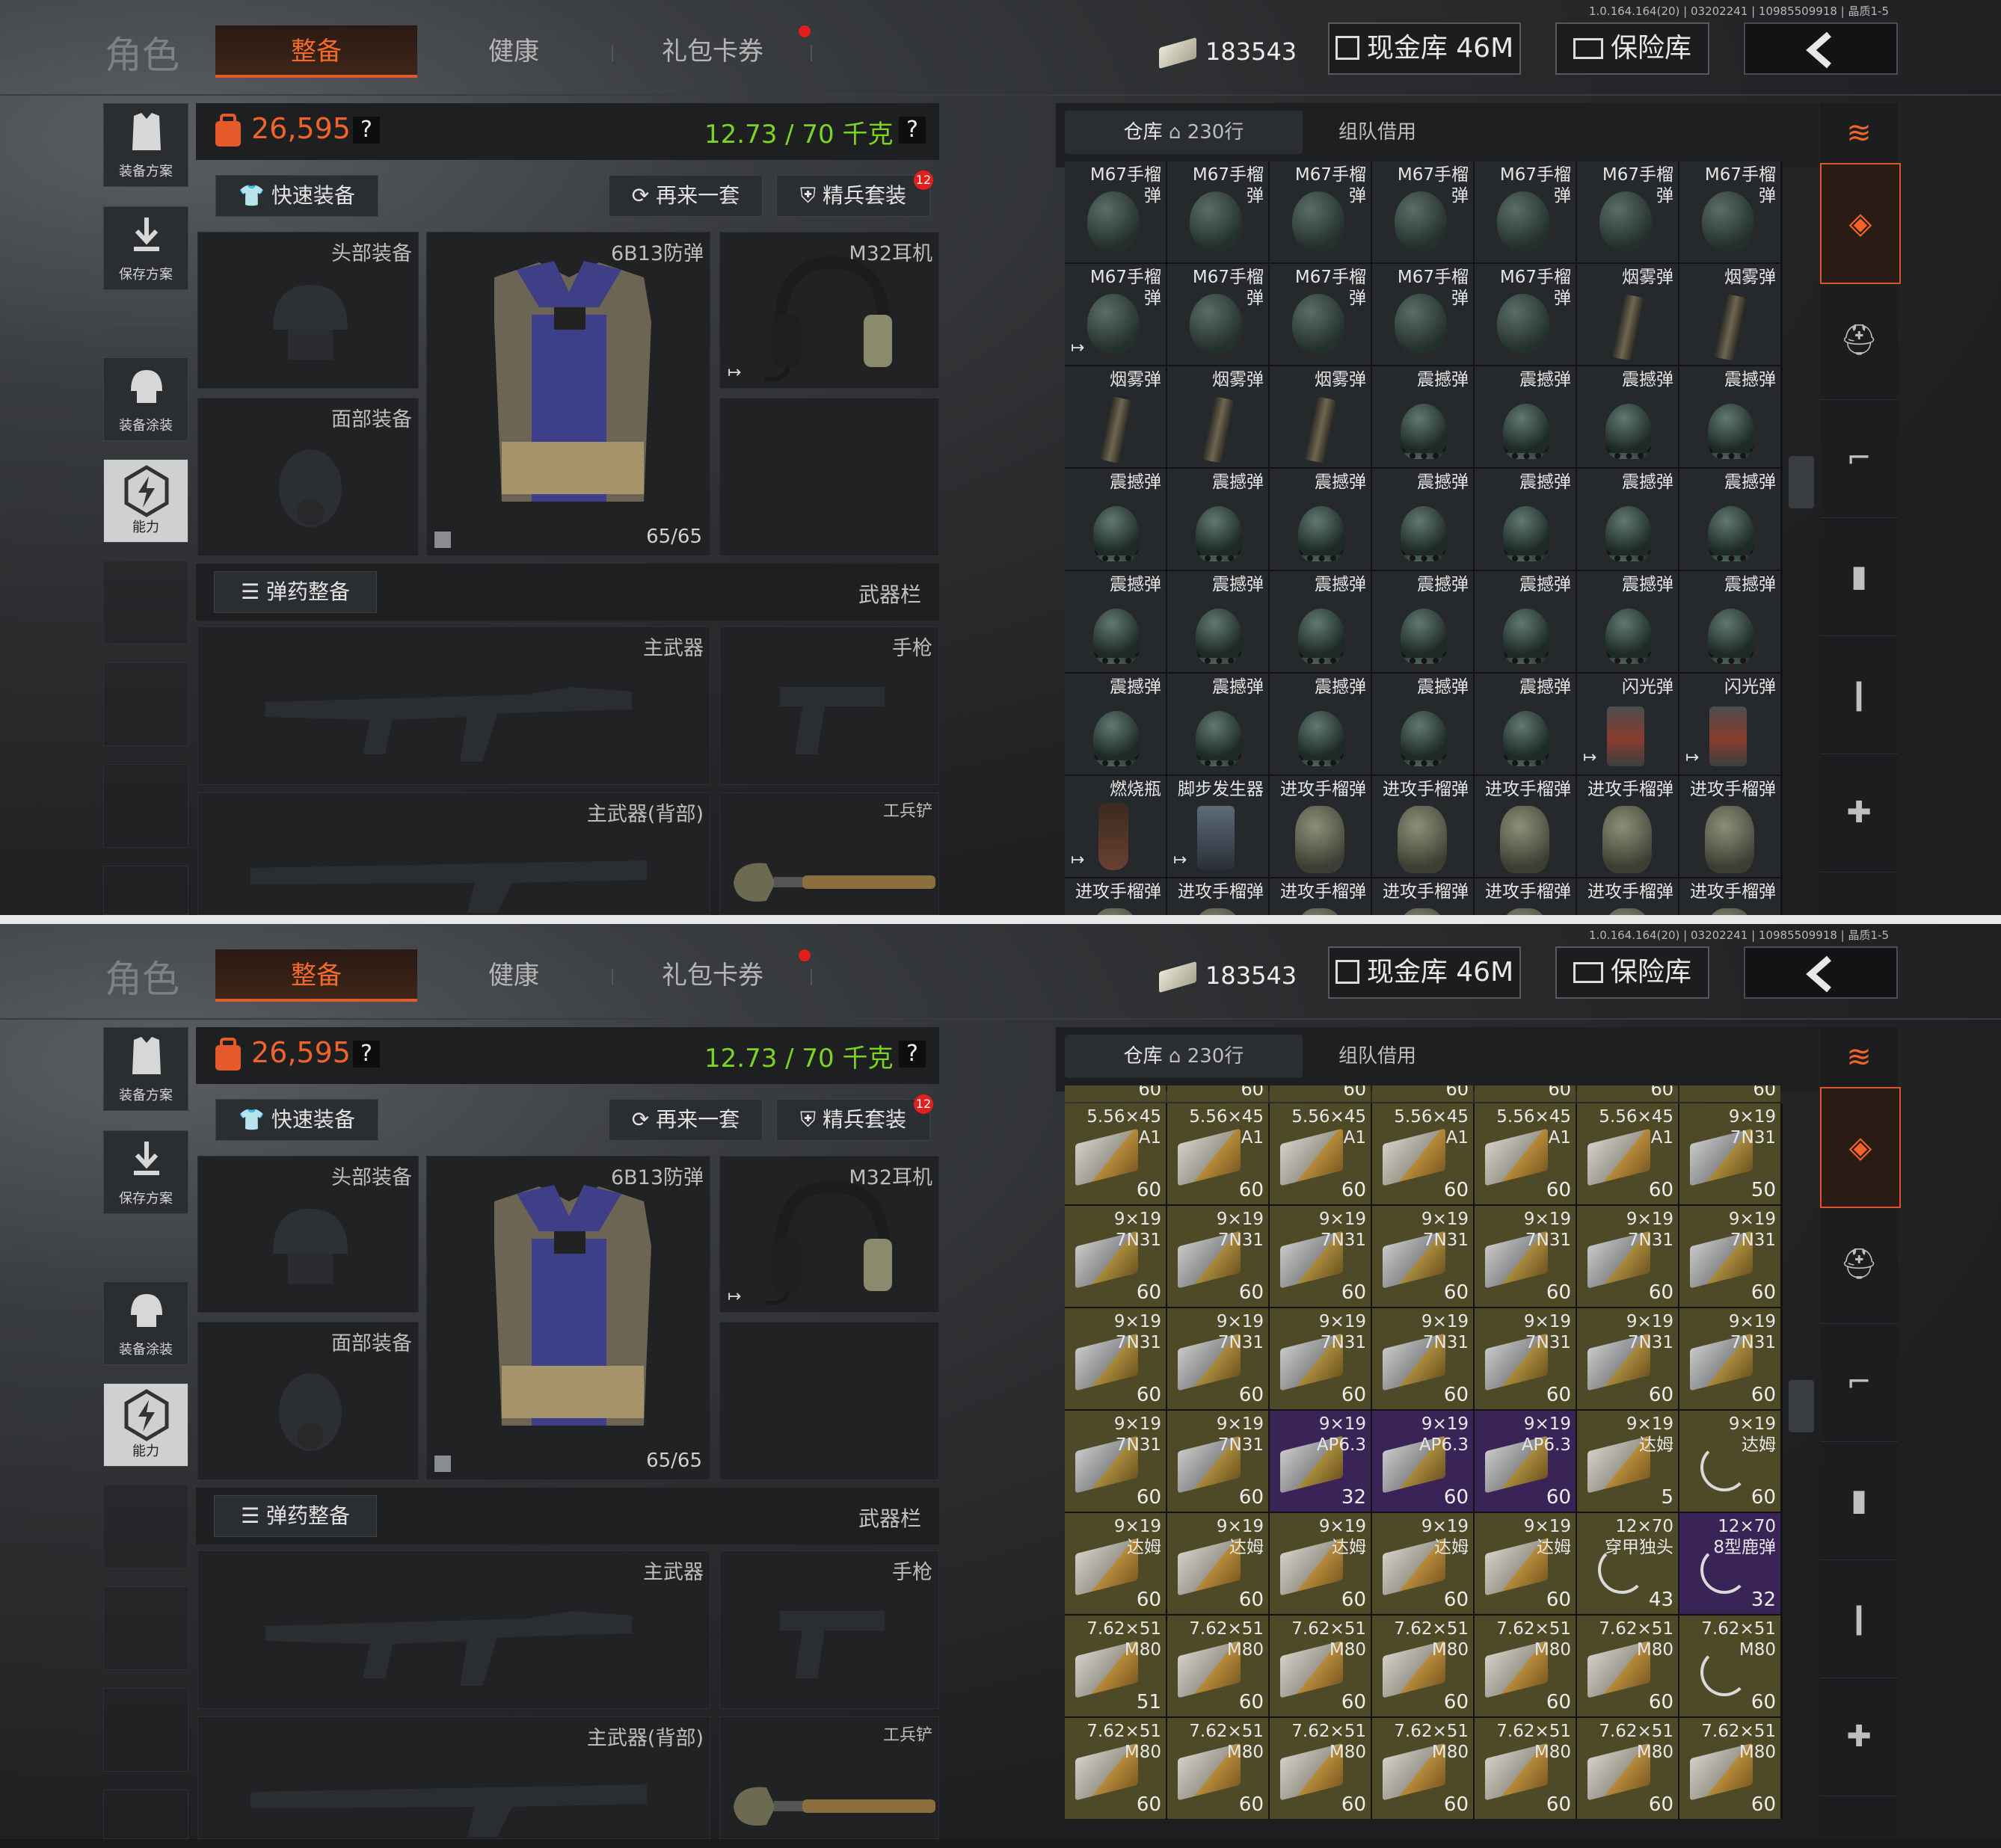 The width and height of the screenshot is (2001, 1848). I want to click on unequip-arrow-icon: ↦, so click(734, 372).